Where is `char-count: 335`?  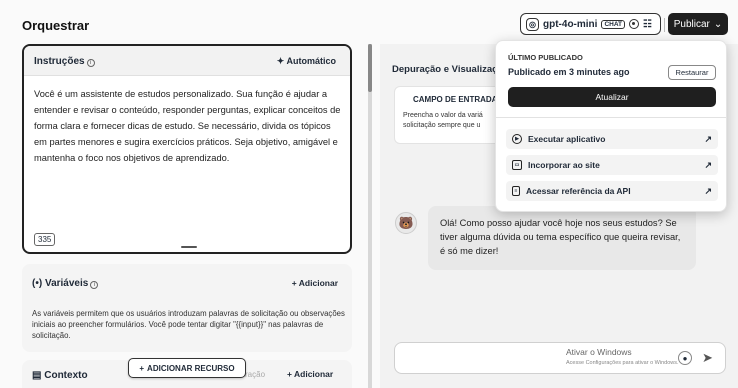 char-count: 335 is located at coordinates (45, 239).